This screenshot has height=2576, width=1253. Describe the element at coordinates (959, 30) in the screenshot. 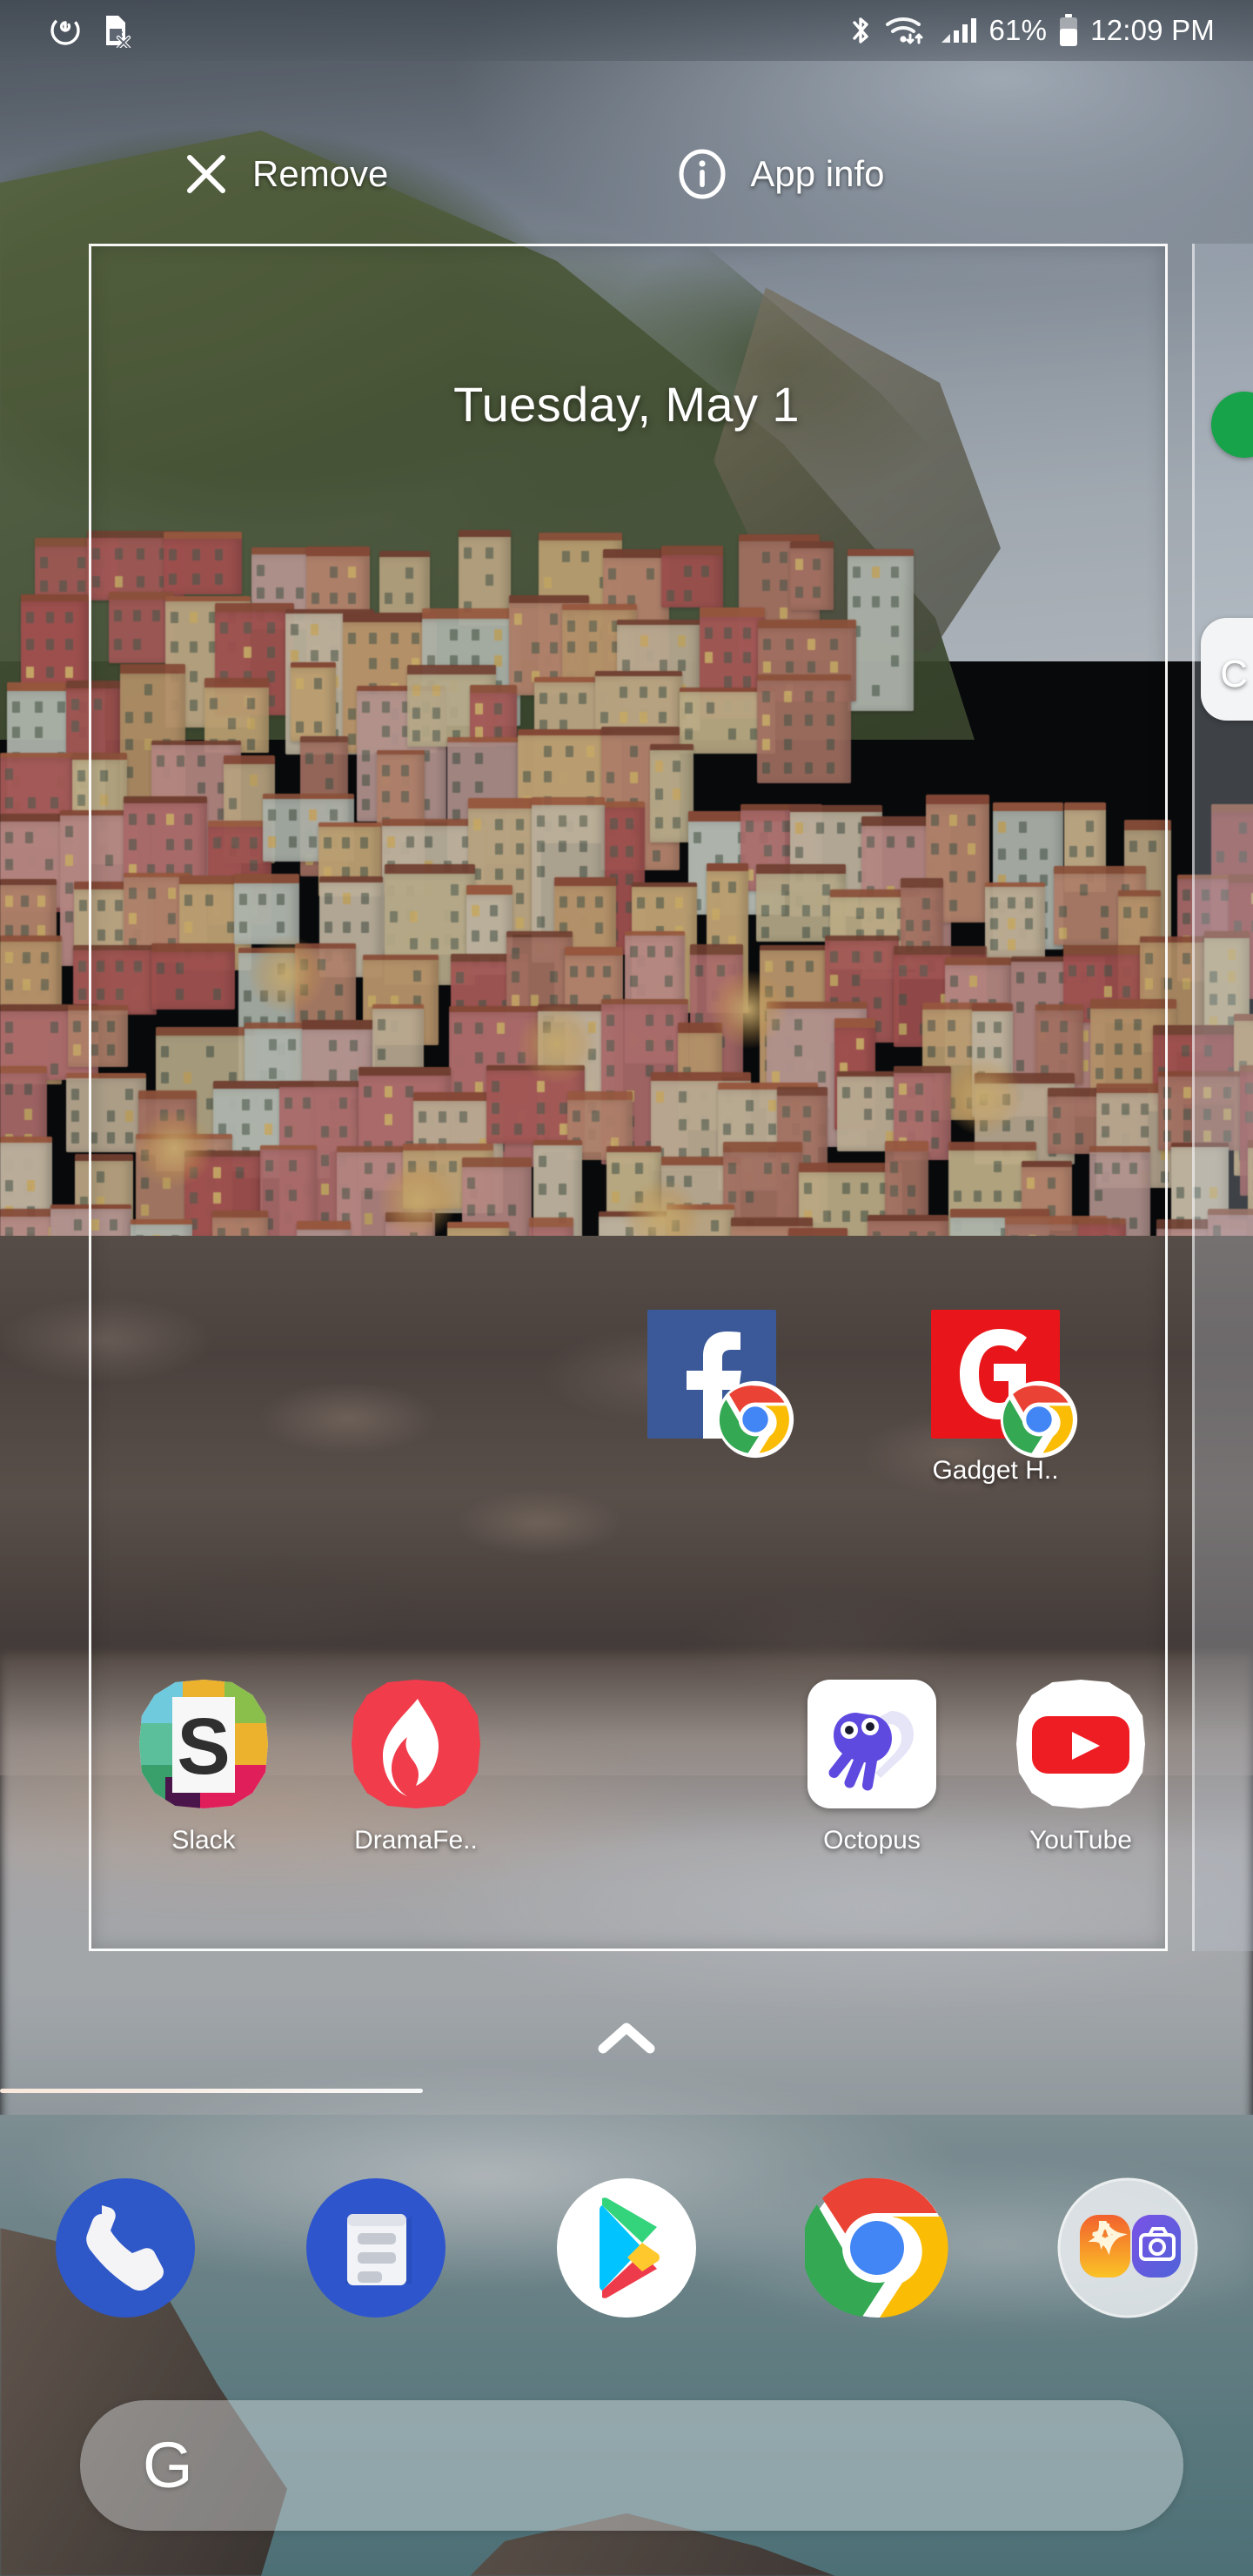

I see `cellular-signal-icon` at that location.